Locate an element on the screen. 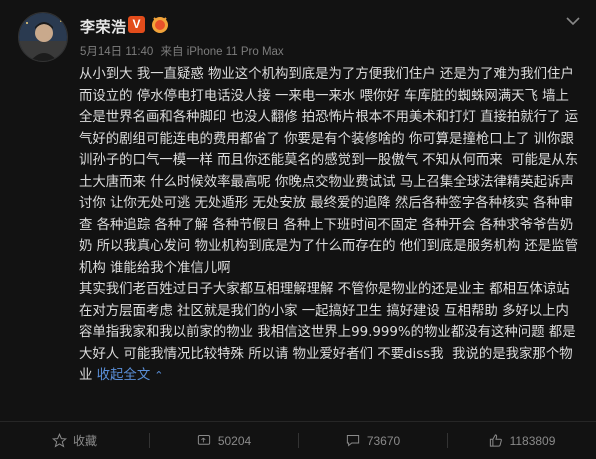 The height and width of the screenshot is (459, 596). favorite-label: 收藏 is located at coordinates (84, 441).